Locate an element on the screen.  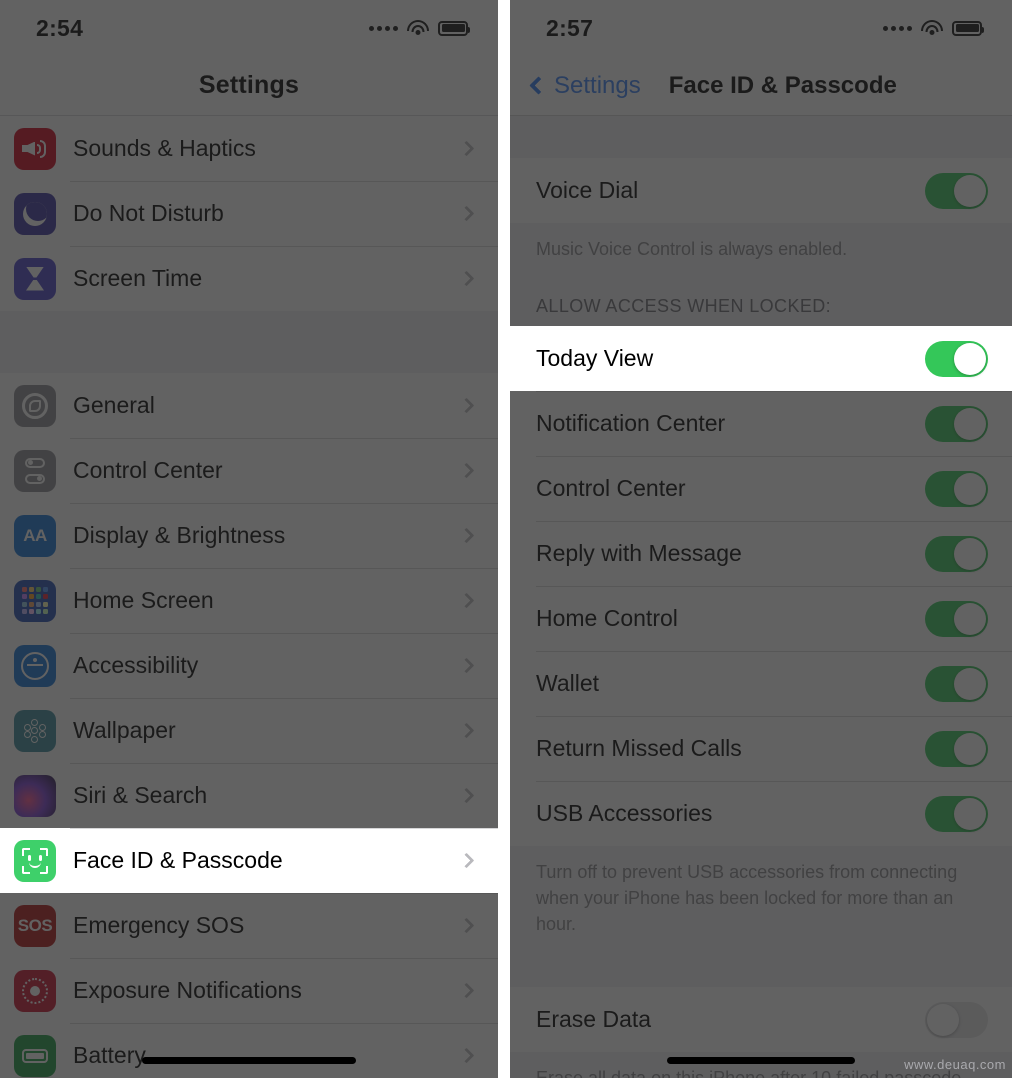
setting-row-home-control: Home Control is located at coordinates (761, 619).